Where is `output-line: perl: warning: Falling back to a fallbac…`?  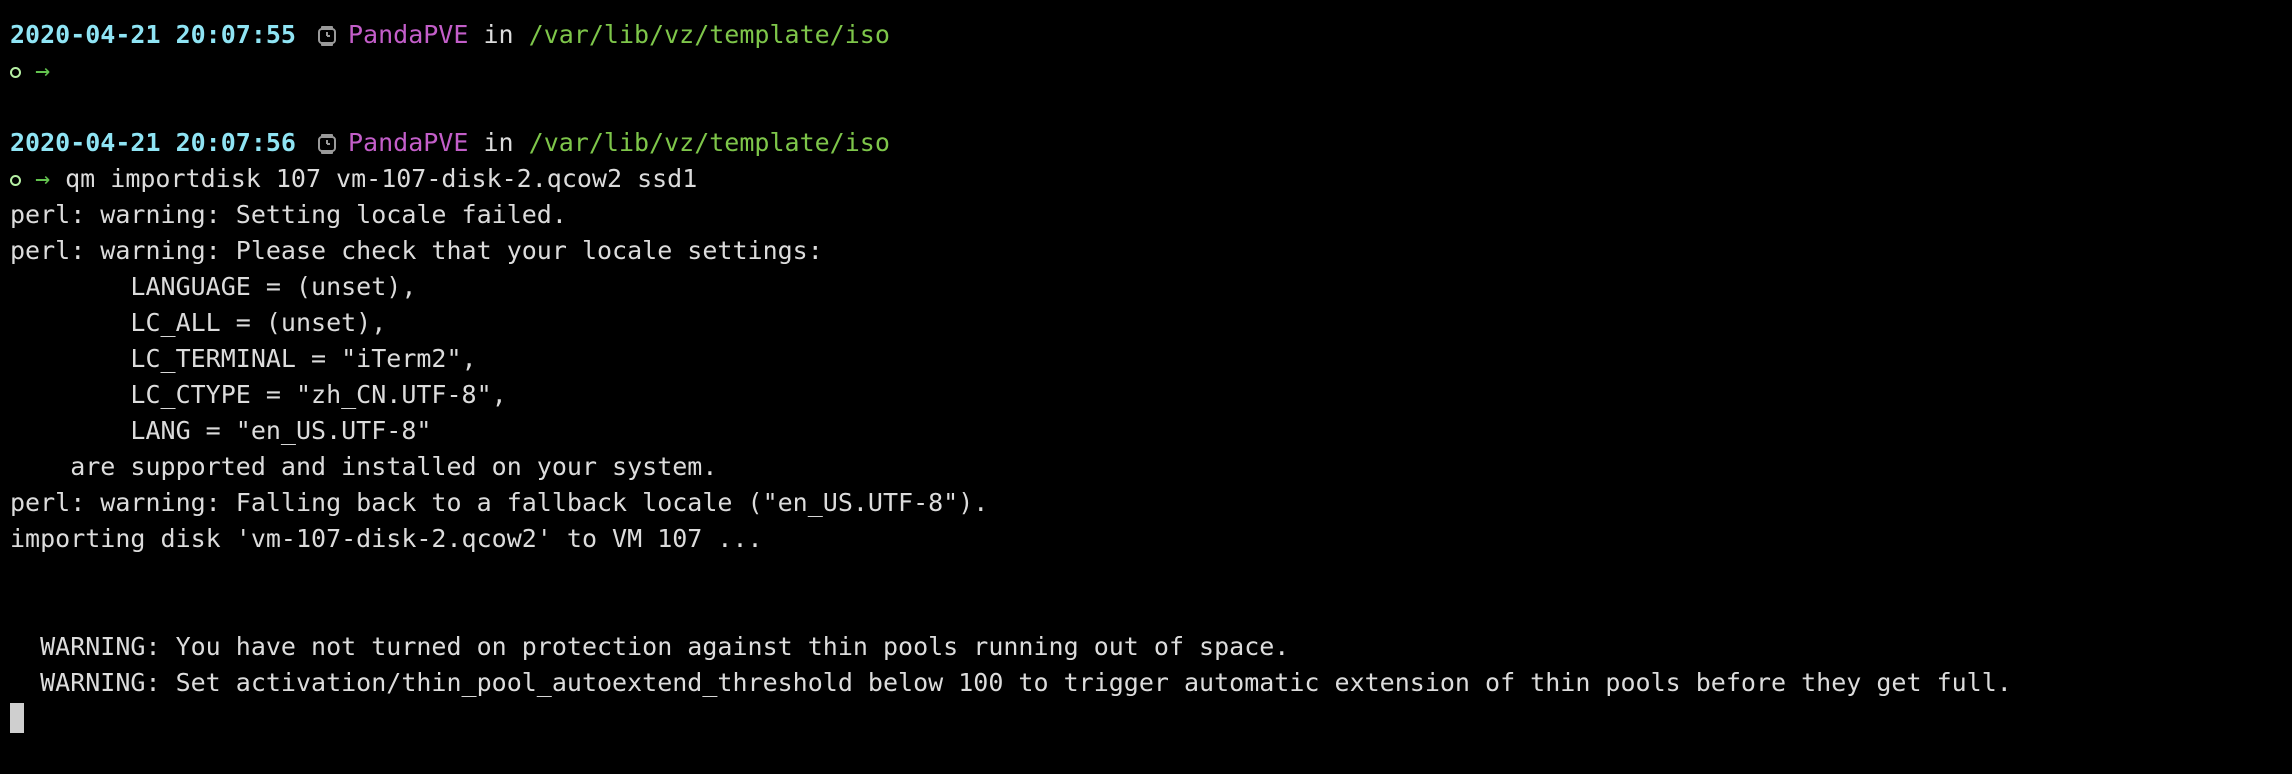 output-line: perl: warning: Falling back to a fallbac… is located at coordinates (499, 502).